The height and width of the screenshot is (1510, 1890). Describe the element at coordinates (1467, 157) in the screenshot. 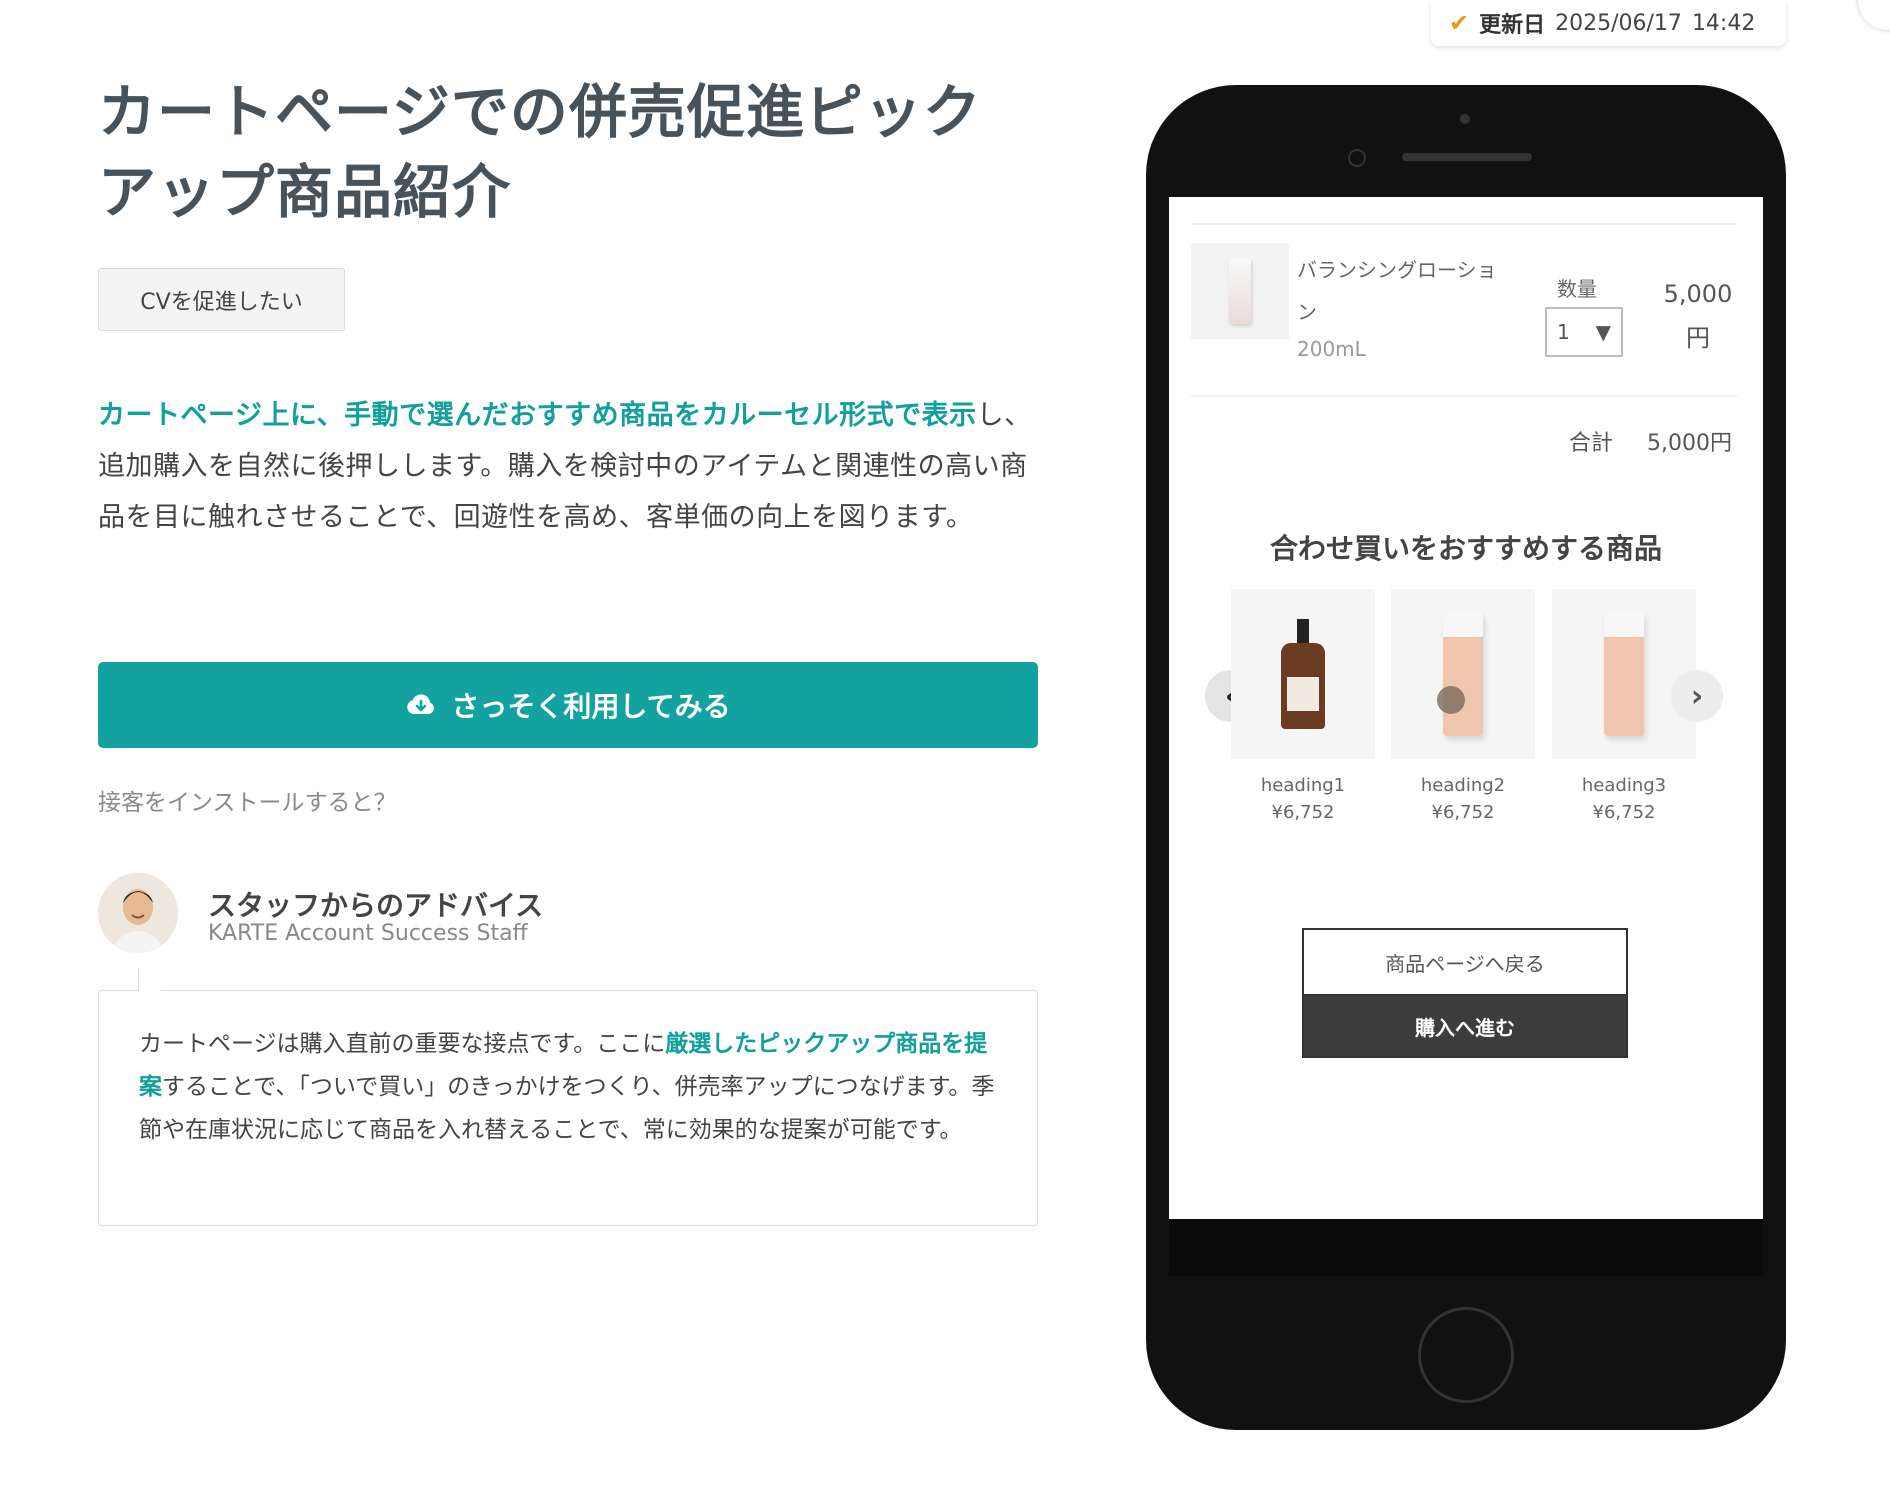

I see `speaker-grille` at that location.